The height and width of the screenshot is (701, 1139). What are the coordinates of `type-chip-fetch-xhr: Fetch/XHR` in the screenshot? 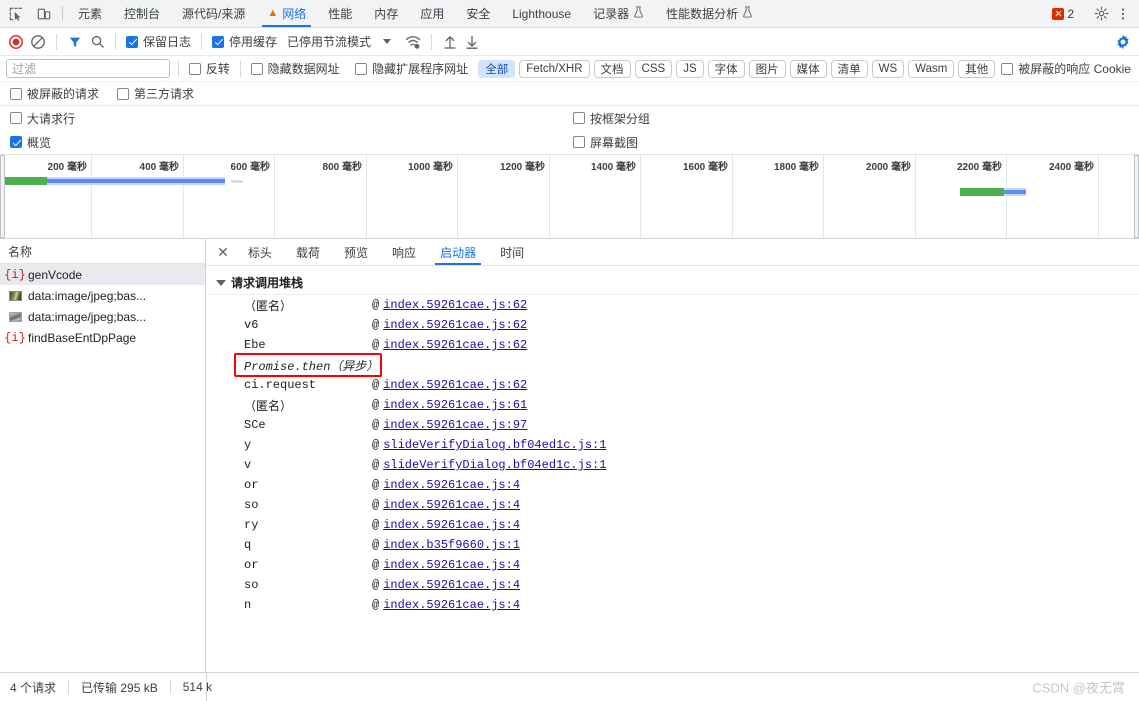 It's located at (554, 68).